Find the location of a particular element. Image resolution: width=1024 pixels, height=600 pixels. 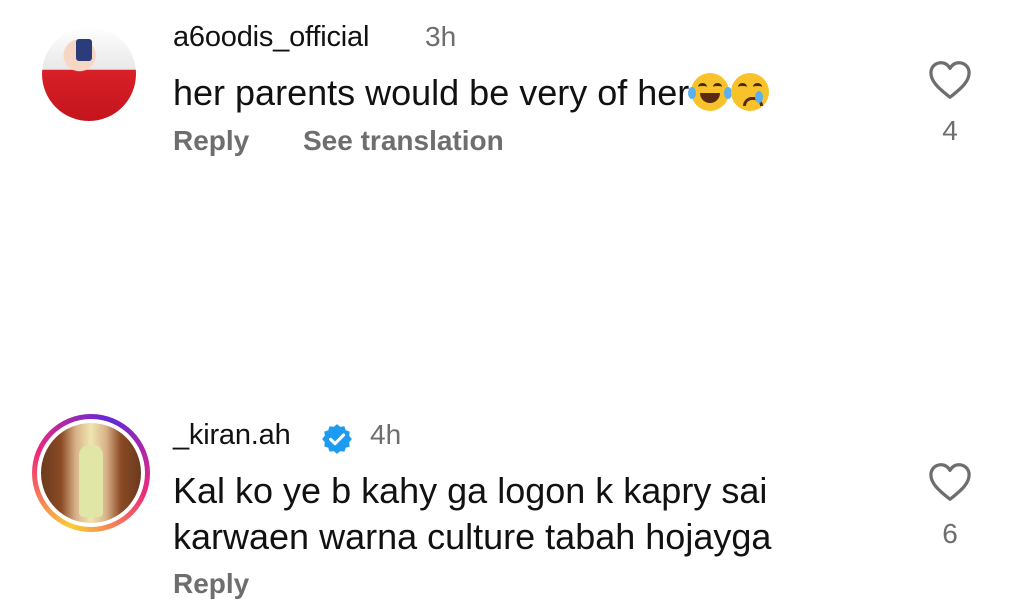

comment-text-body: her parents would be very of her is located at coordinates (431, 92).